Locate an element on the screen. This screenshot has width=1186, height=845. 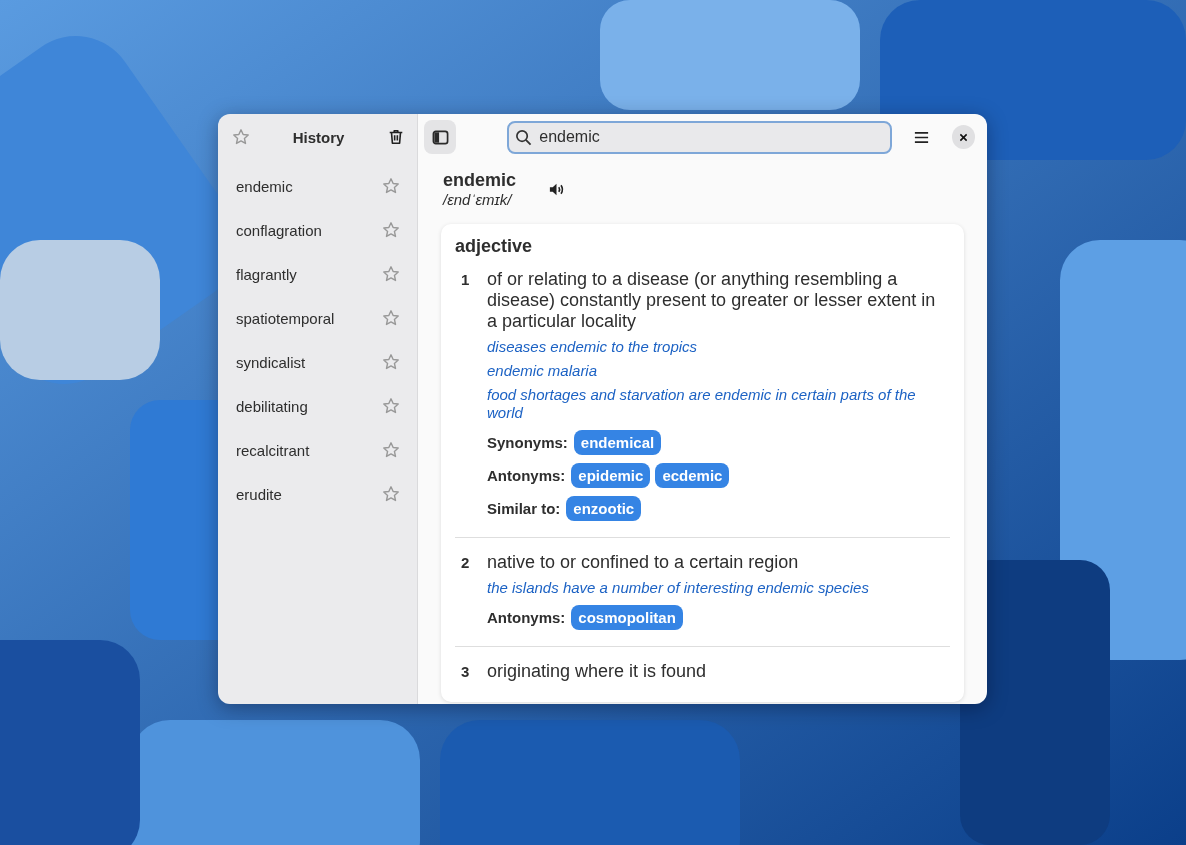
history-item: debilitating is located at coordinates (272, 406).